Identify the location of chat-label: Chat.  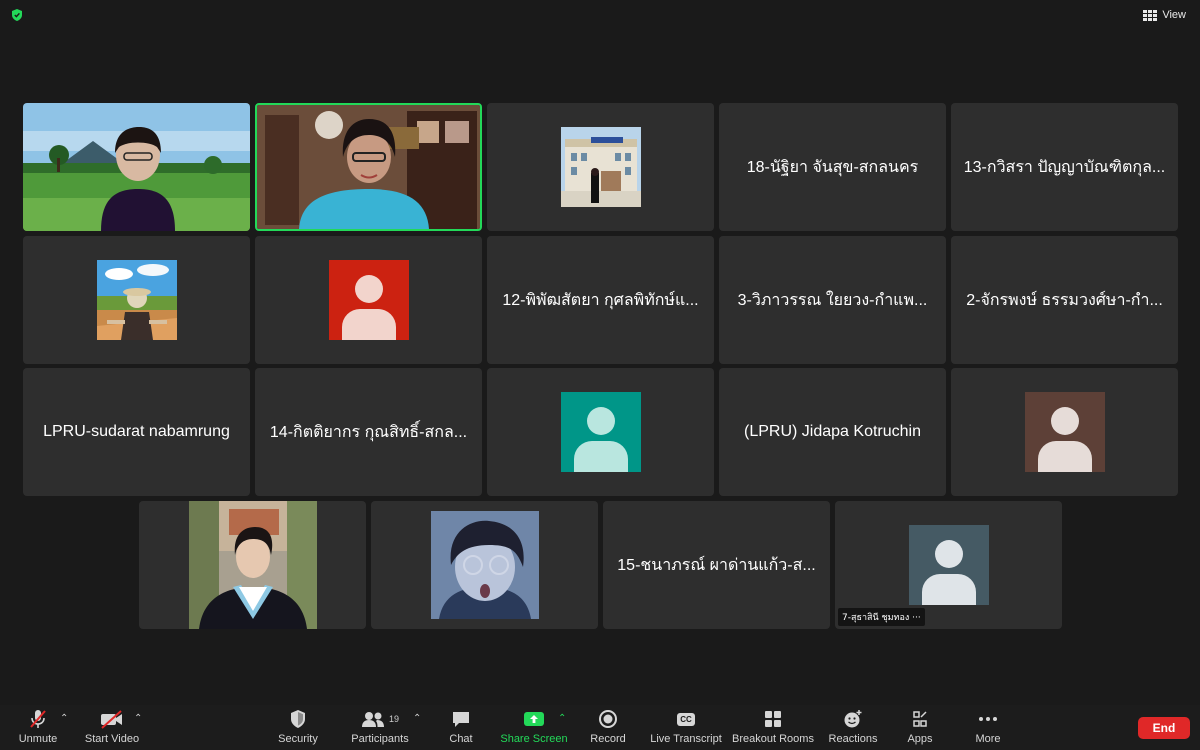
(461, 739).